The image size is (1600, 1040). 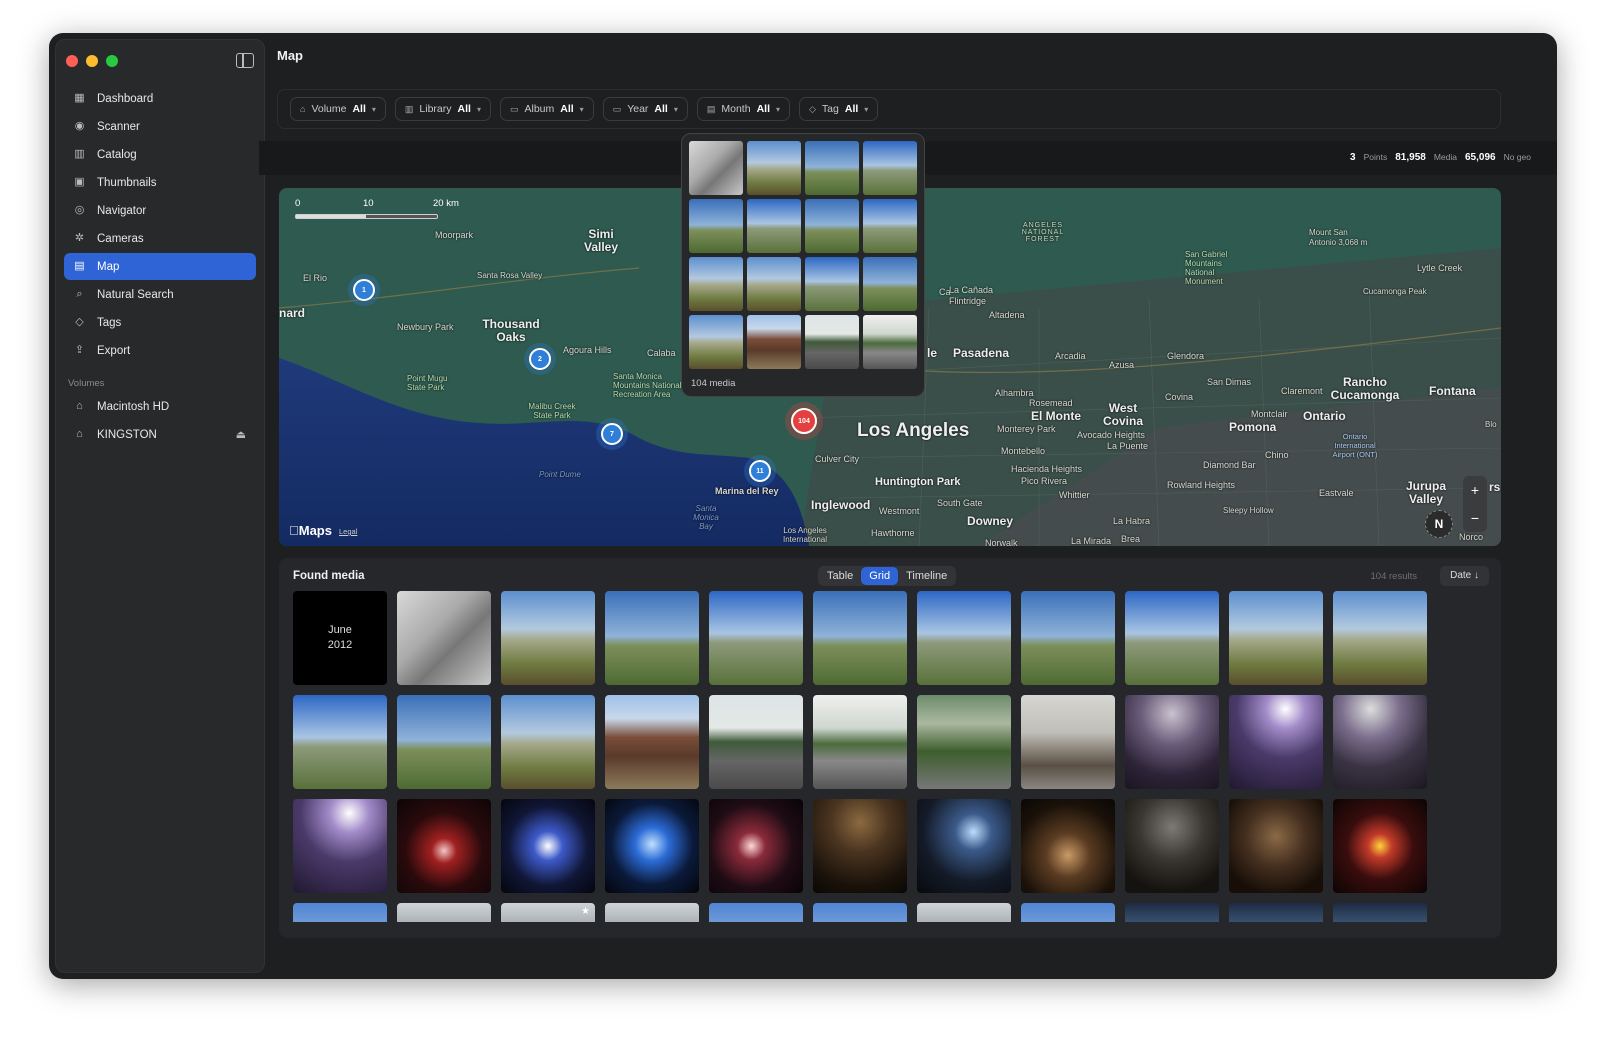 I want to click on map-cluster-pin: 7, so click(x=612, y=434).